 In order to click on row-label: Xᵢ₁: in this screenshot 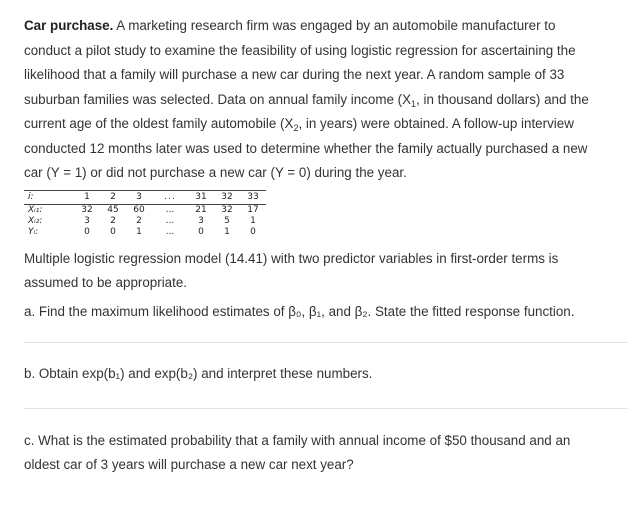, I will do `click(35, 209)`.